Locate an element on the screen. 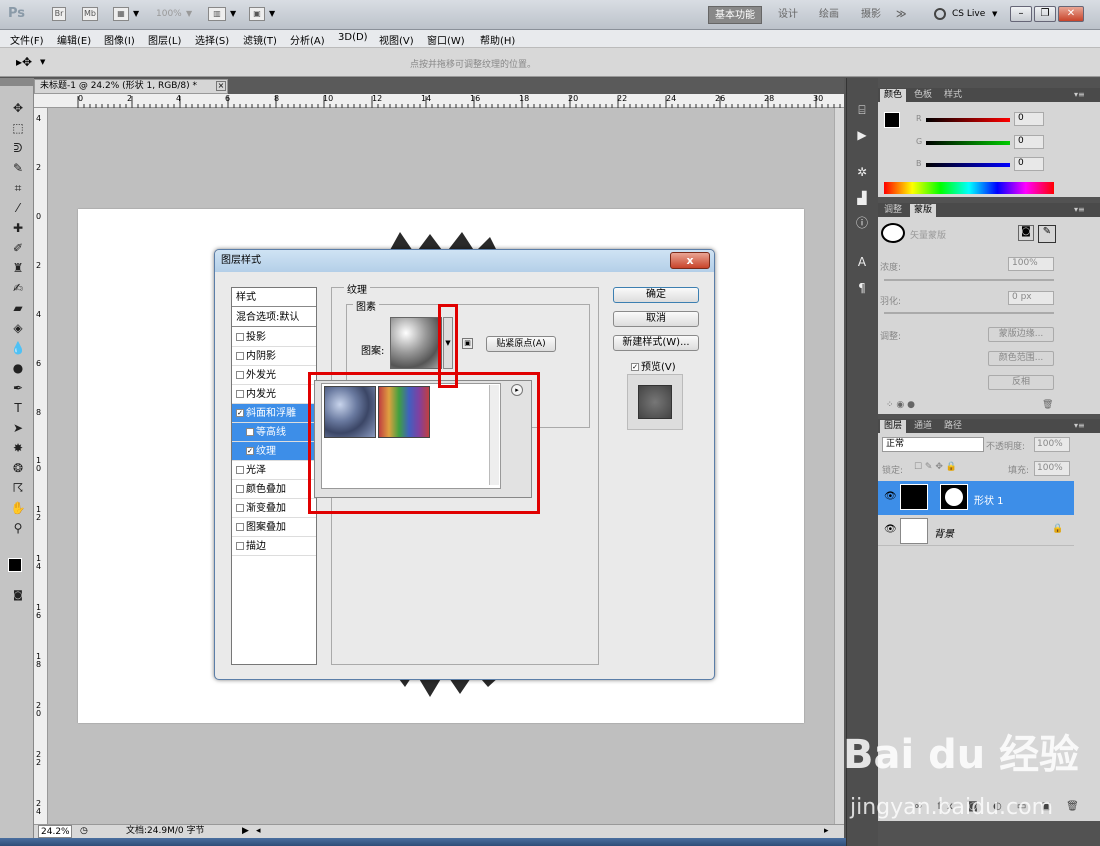 This screenshot has width=1100, height=846. fill-value: 100% is located at coordinates (1052, 468).